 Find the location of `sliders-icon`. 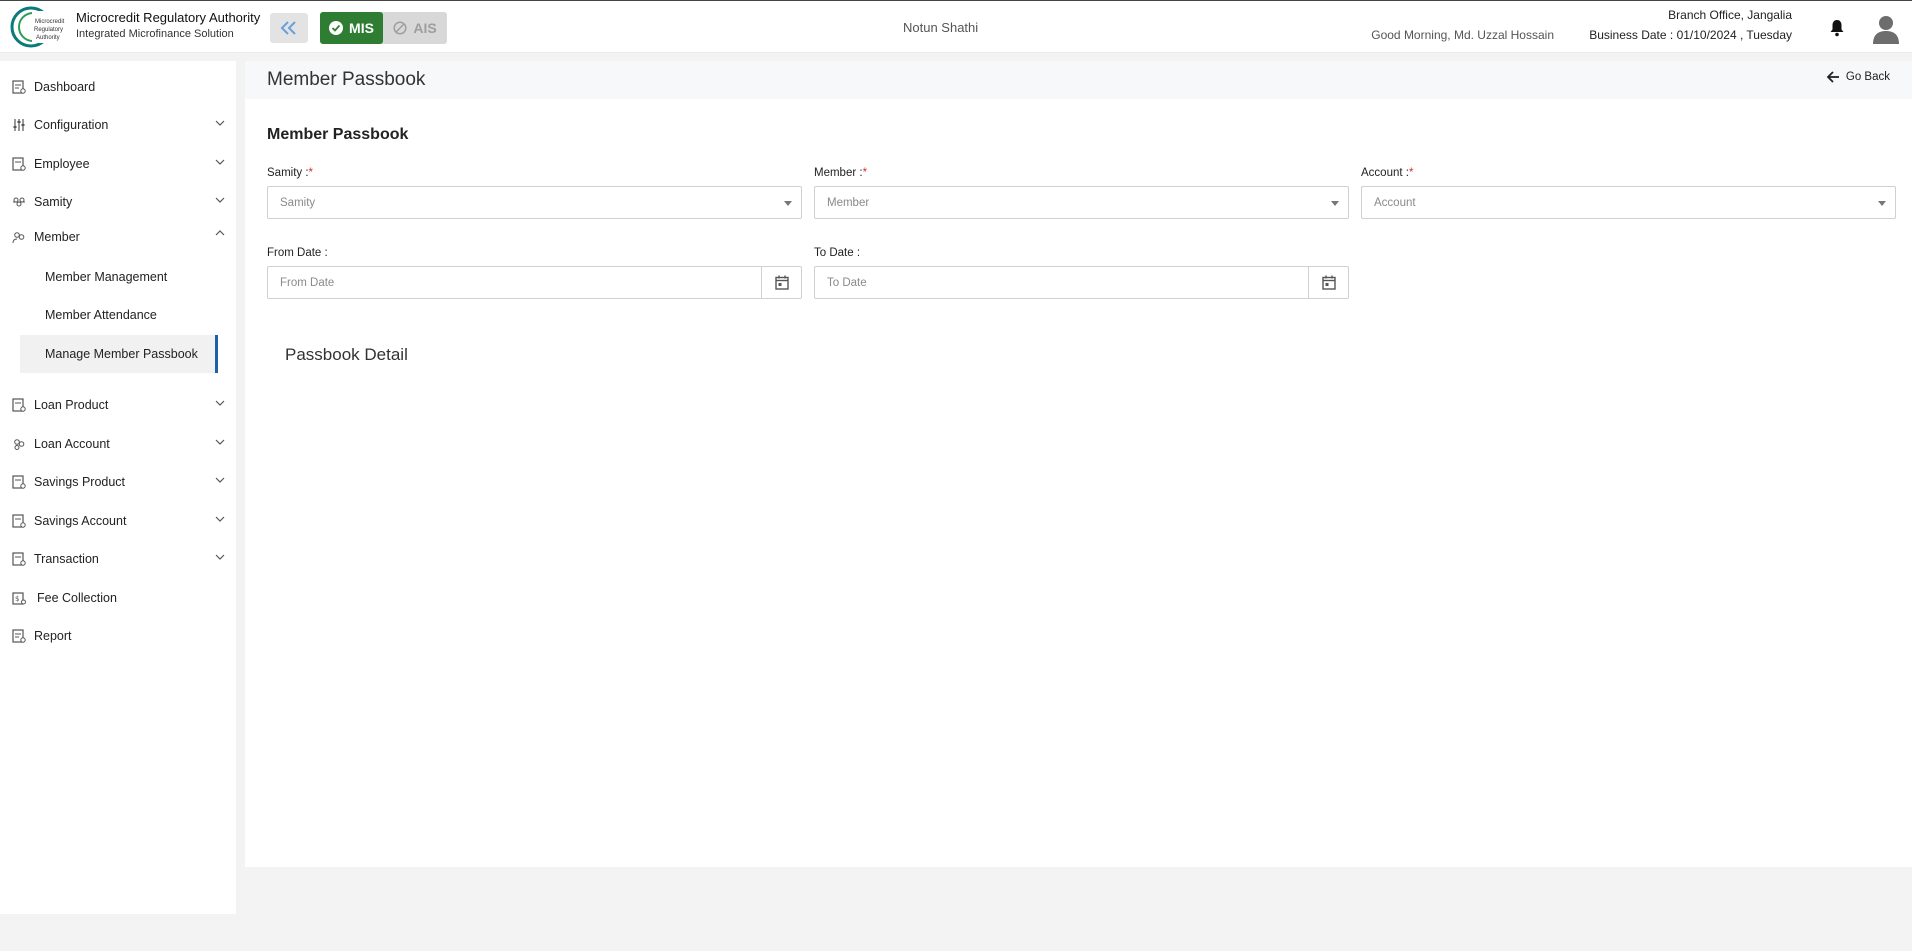

sliders-icon is located at coordinates (19, 125).